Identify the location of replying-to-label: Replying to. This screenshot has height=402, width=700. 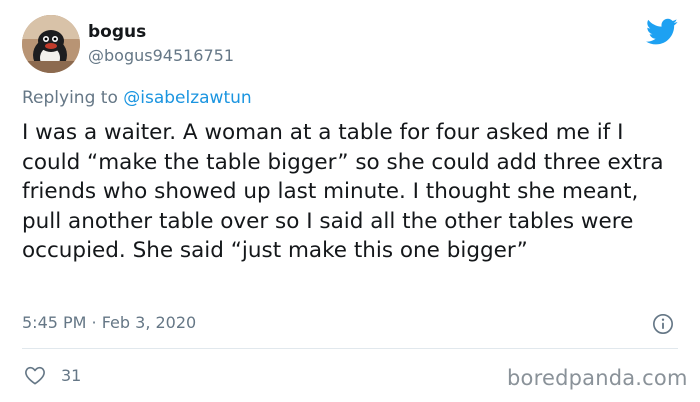
(70, 98).